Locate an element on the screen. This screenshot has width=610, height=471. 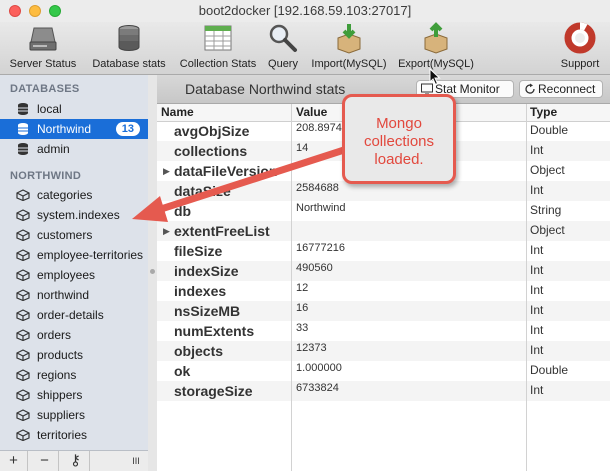
stat-value: 208.8974 is located at coordinates (319, 128).